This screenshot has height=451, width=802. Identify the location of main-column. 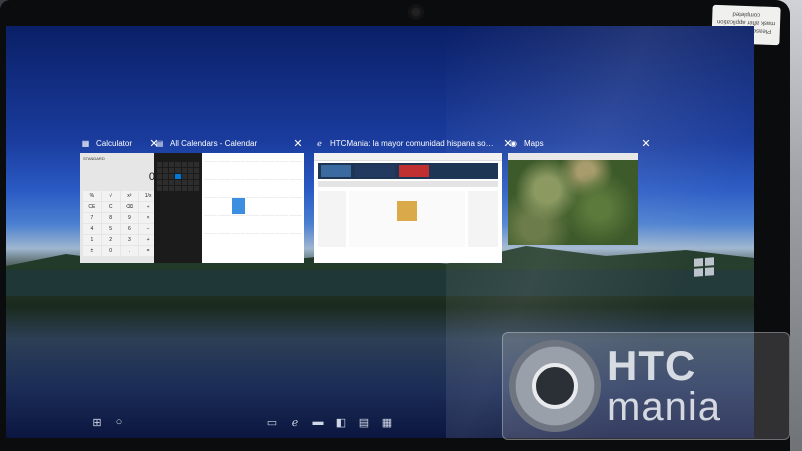
(407, 219).